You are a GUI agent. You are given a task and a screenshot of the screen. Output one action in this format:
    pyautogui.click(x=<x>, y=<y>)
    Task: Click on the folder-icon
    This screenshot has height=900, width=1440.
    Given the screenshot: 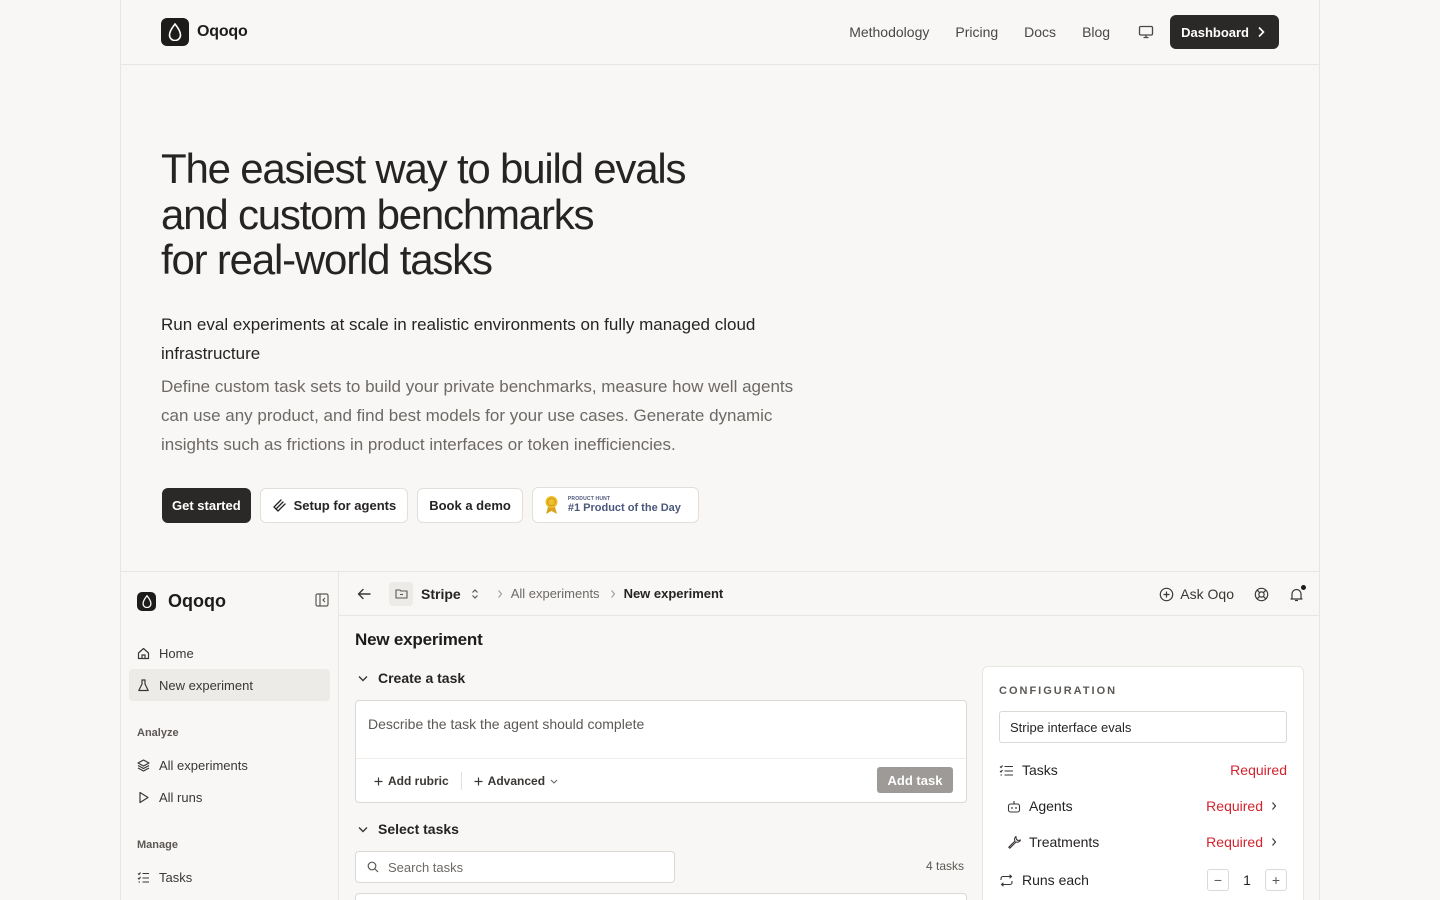 What is the action you would take?
    pyautogui.click(x=401, y=593)
    